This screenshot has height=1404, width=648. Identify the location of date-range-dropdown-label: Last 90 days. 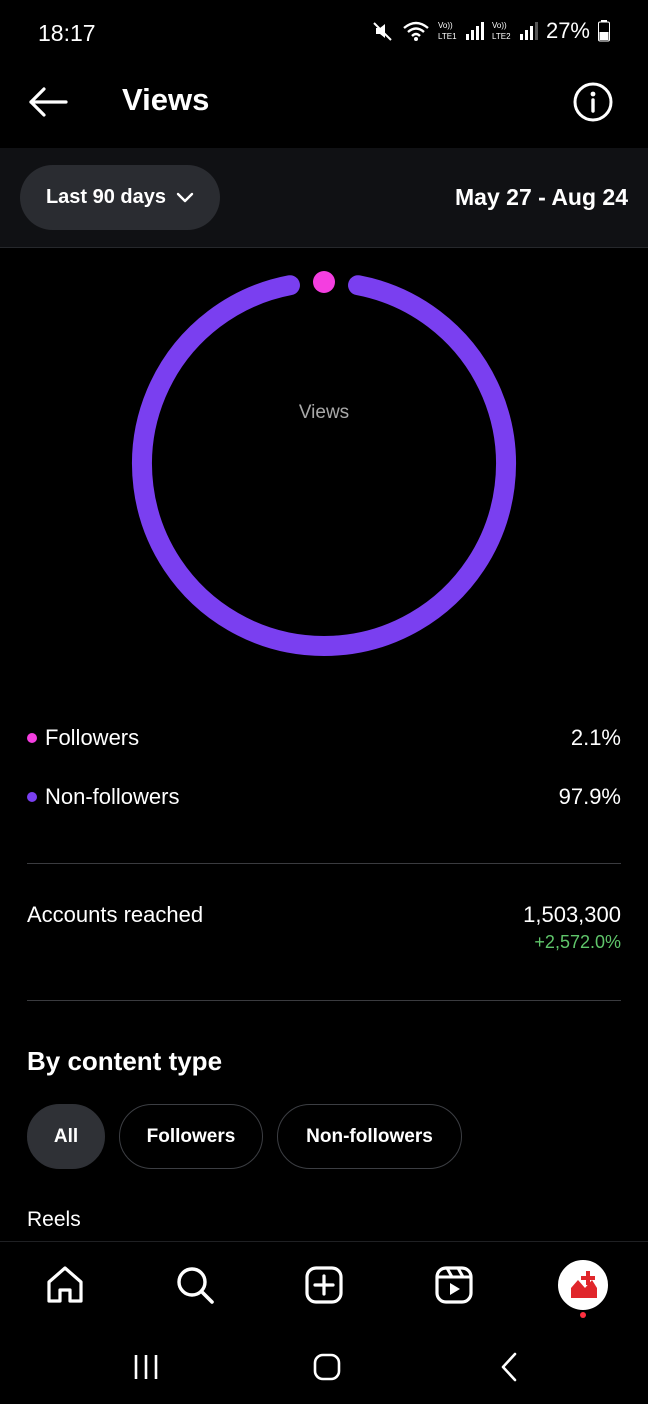
(106, 197).